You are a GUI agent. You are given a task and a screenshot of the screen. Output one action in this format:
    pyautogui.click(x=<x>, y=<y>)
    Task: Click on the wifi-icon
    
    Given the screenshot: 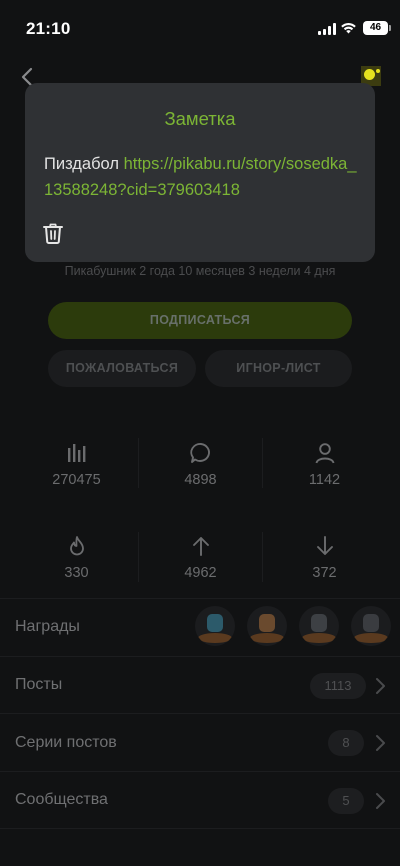 What is the action you would take?
    pyautogui.click(x=348, y=28)
    